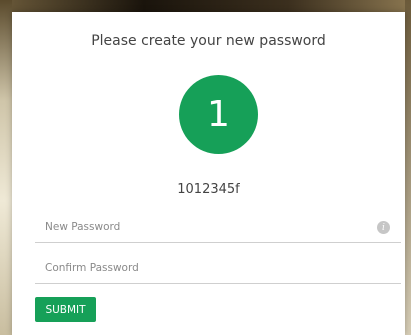 The image size is (411, 335). Describe the element at coordinates (6, 167) in the screenshot. I see `background-left` at that location.